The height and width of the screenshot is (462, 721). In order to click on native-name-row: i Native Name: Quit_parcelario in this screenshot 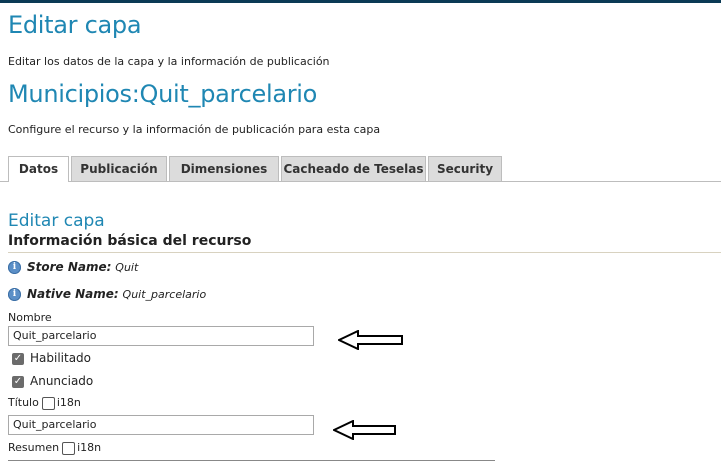, I will do `click(107, 294)`.